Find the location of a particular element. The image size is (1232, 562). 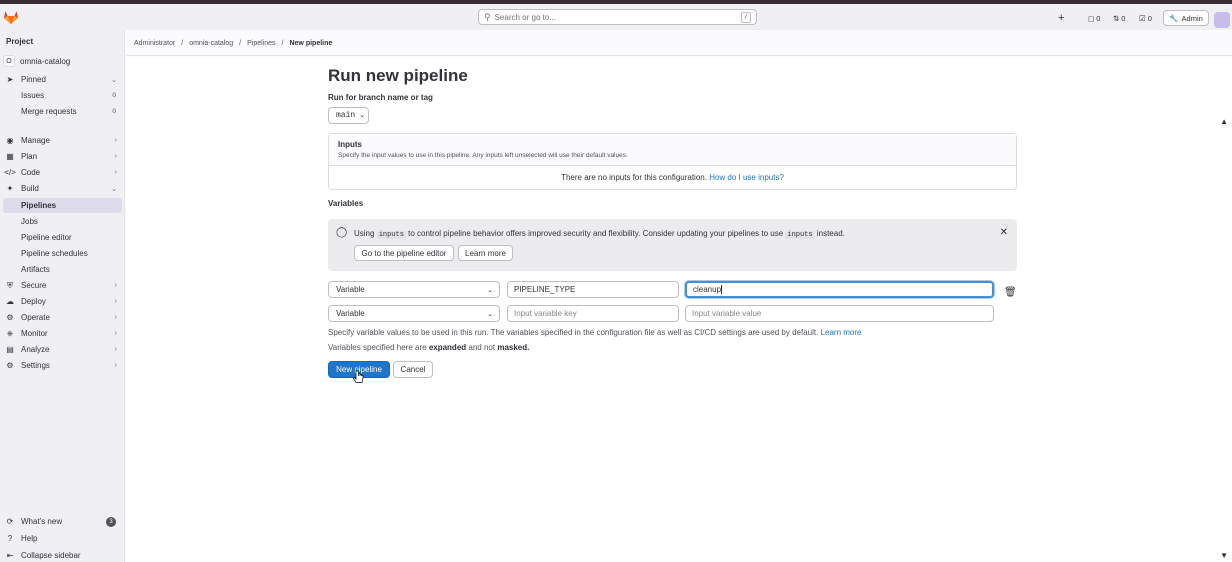

todos-button: ☑ 0 is located at coordinates (1145, 18).